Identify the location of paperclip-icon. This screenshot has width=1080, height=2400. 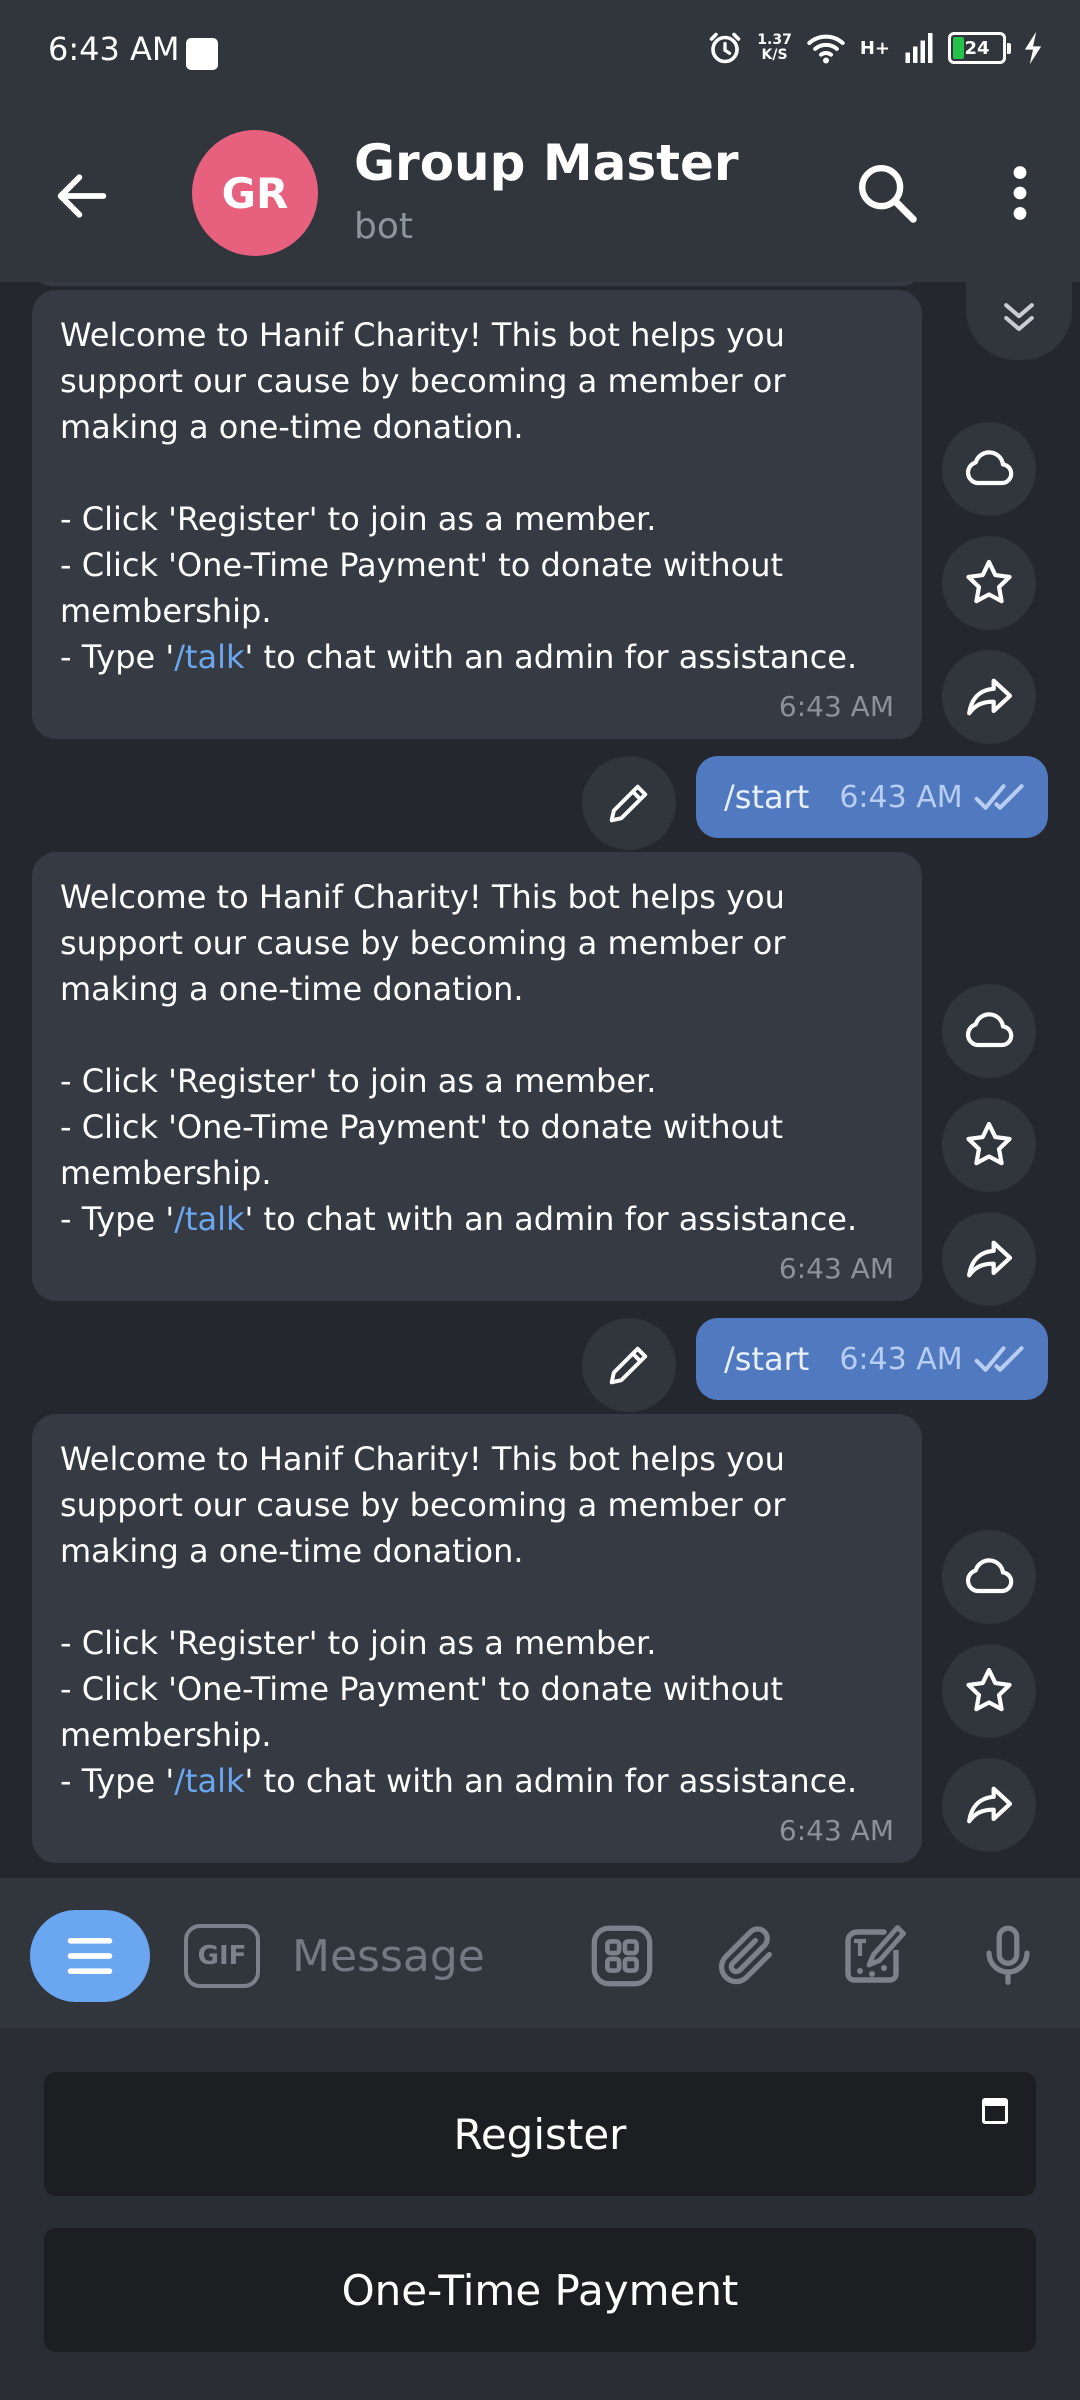
(745, 1955).